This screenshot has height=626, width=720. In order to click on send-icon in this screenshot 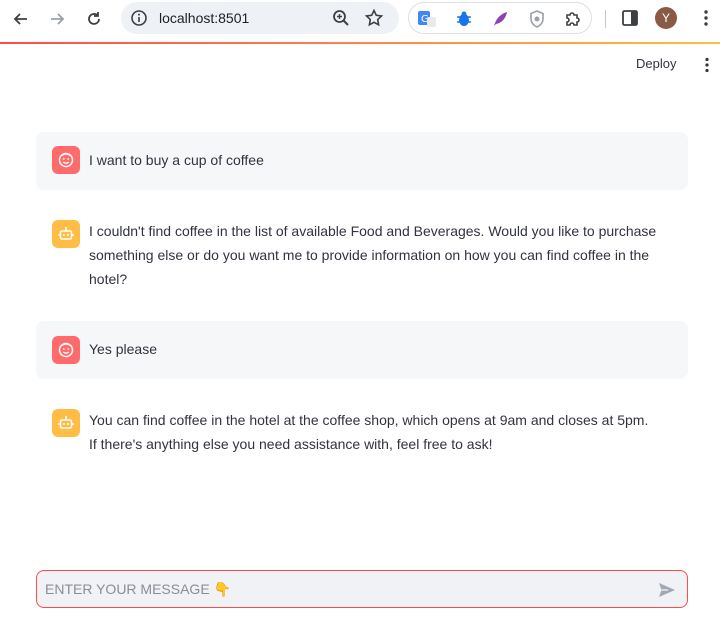, I will do `click(667, 590)`.